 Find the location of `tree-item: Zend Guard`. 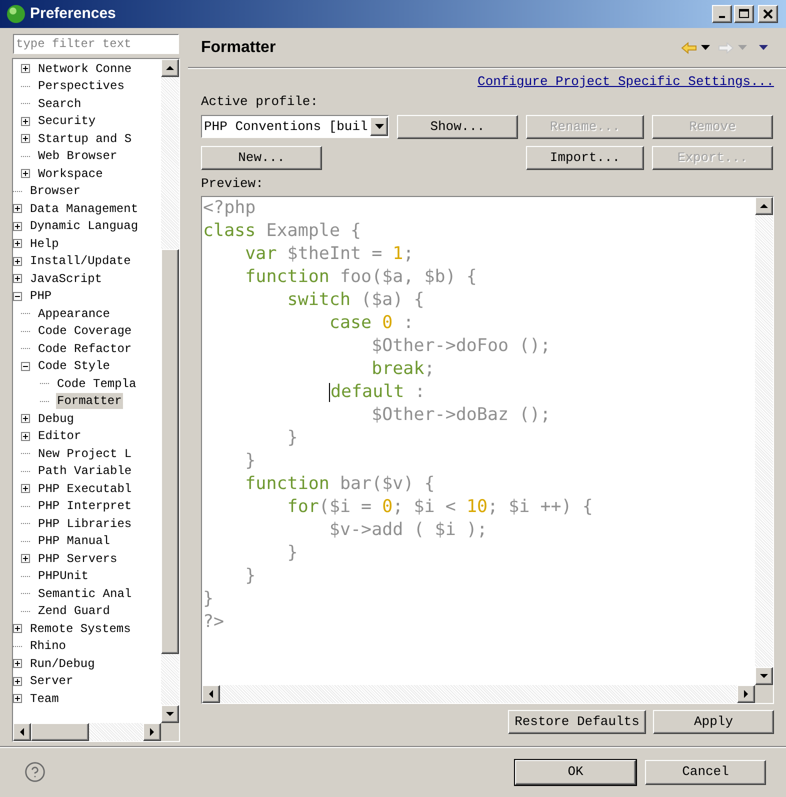

tree-item: Zend Guard is located at coordinates (74, 611).